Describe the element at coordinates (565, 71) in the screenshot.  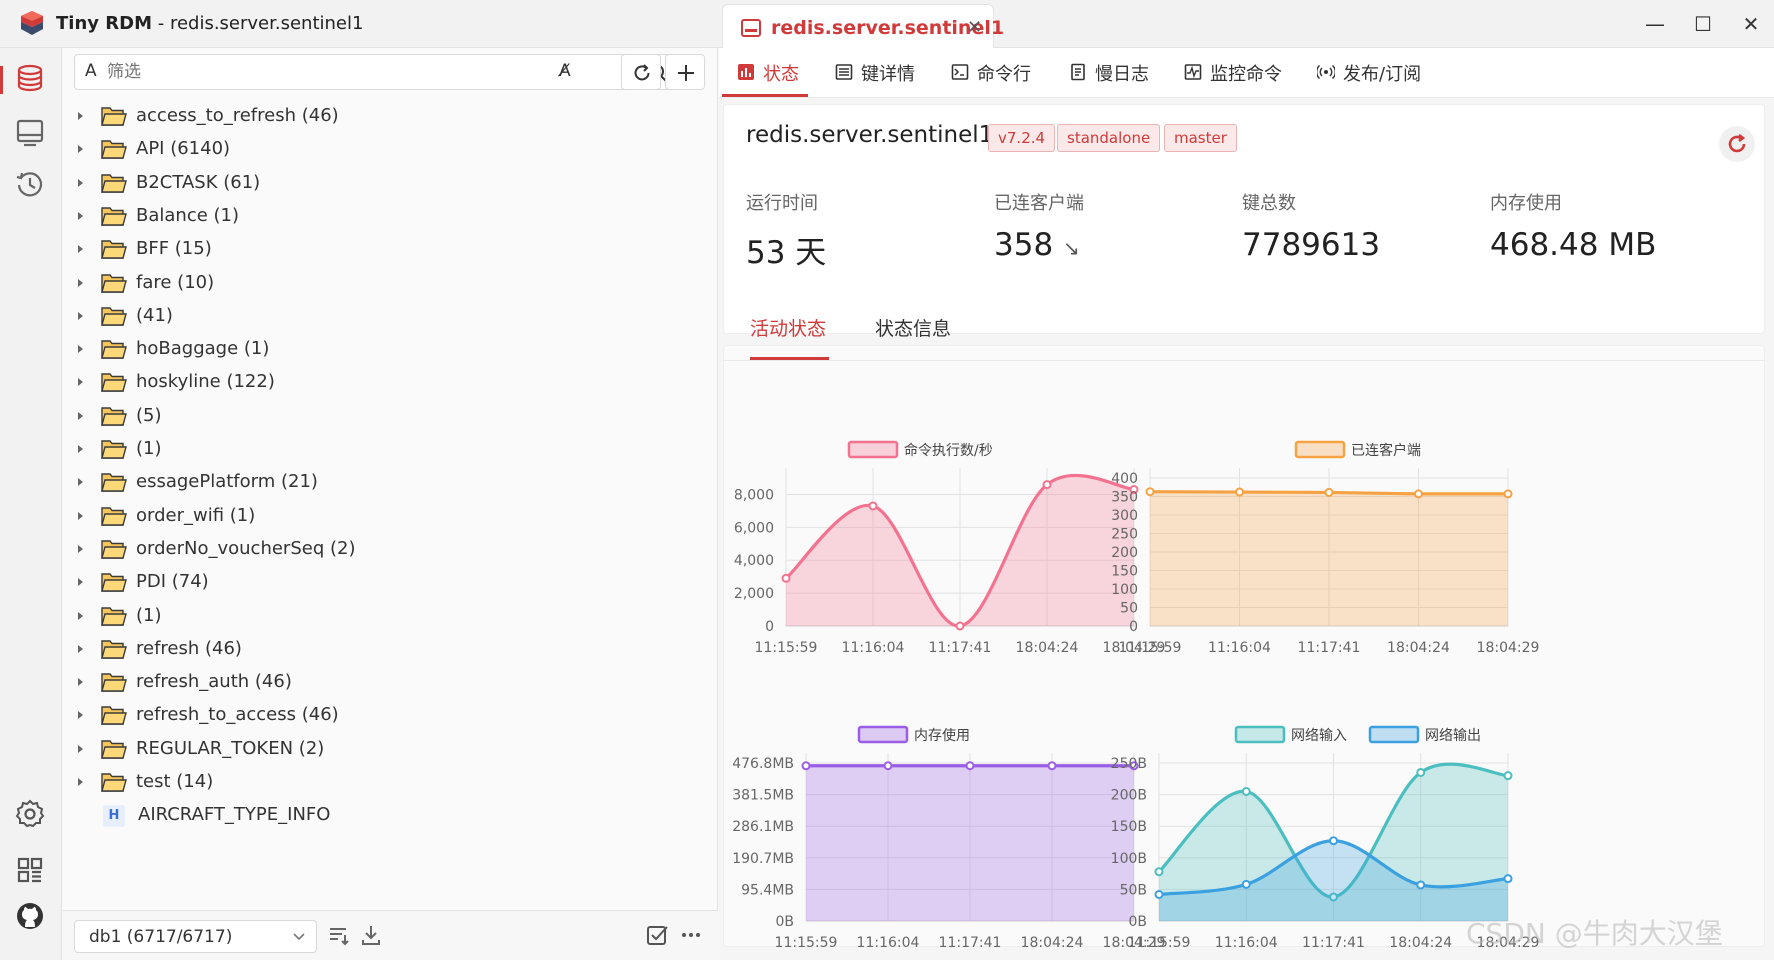
I see `match-case-icon: A̸` at that location.